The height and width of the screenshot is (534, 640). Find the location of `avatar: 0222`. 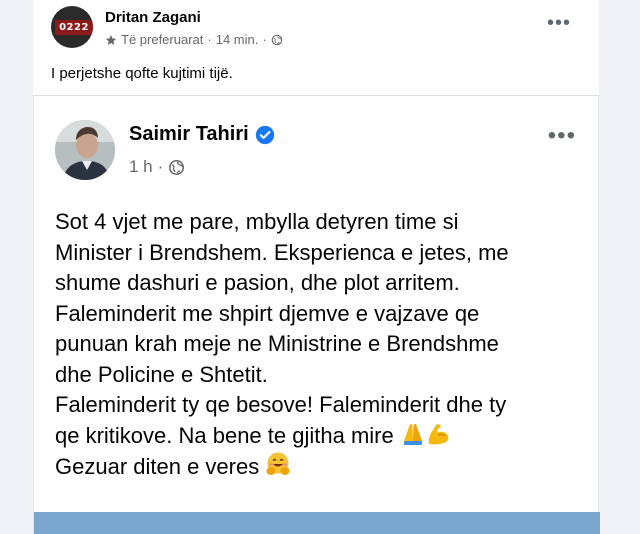

avatar: 0222 is located at coordinates (72, 27).